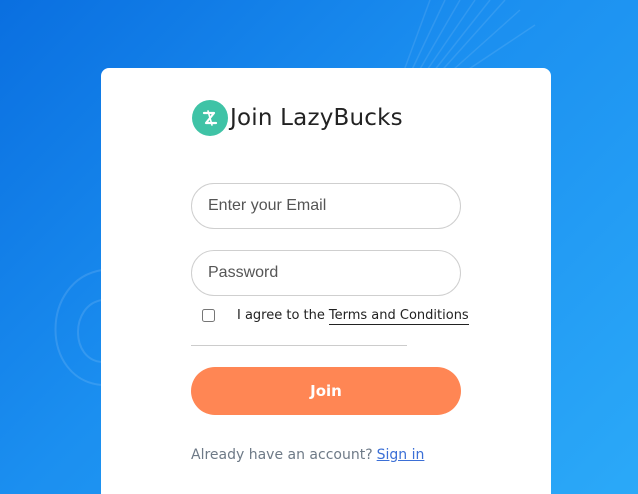 This screenshot has width=638, height=494. I want to click on agree-prefix: I agree to the, so click(281, 315).